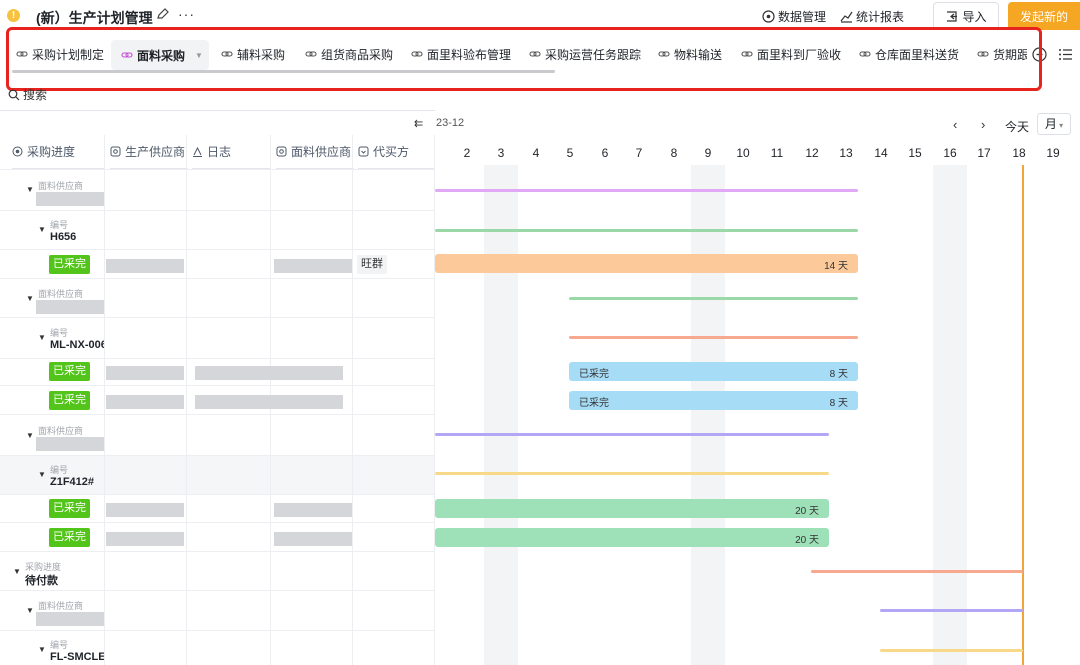 The height and width of the screenshot is (665, 1080). I want to click on tab-warehouse-delivery: 仓库面里料送货, so click(909, 54).